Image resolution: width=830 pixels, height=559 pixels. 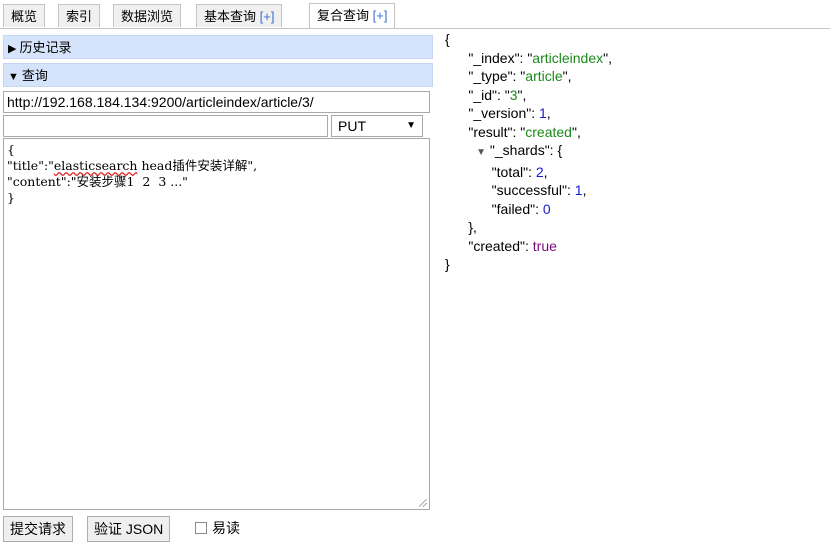 What do you see at coordinates (95, 165) in the screenshot?
I see `body-line-spellcheck: elasticsearch` at bounding box center [95, 165].